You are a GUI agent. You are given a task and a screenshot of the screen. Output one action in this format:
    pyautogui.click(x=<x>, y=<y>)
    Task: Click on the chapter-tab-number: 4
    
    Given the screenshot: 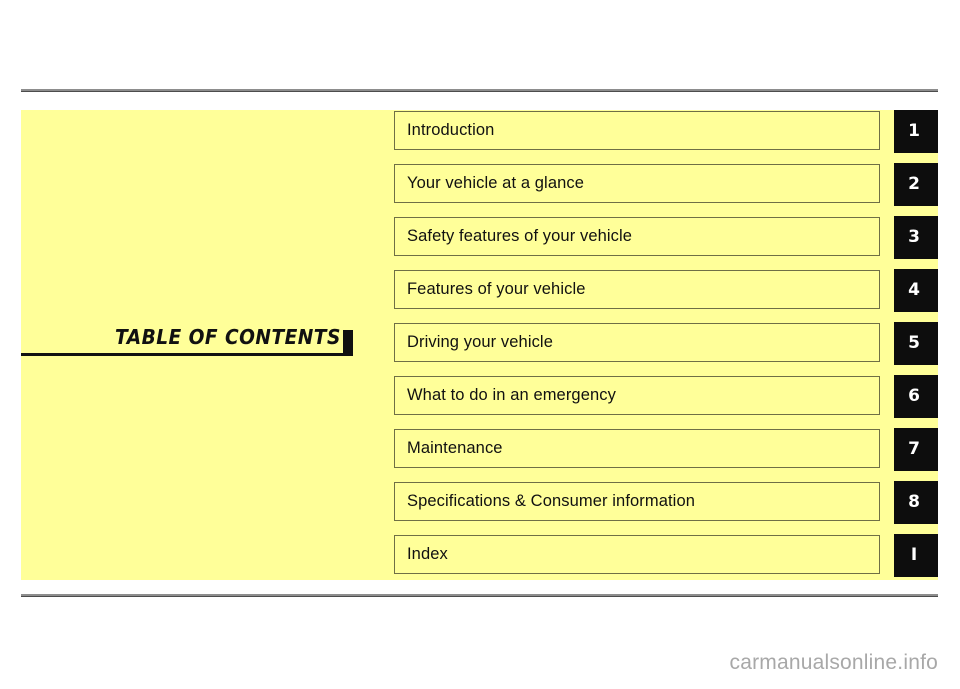 What is the action you would take?
    pyautogui.click(x=914, y=290)
    